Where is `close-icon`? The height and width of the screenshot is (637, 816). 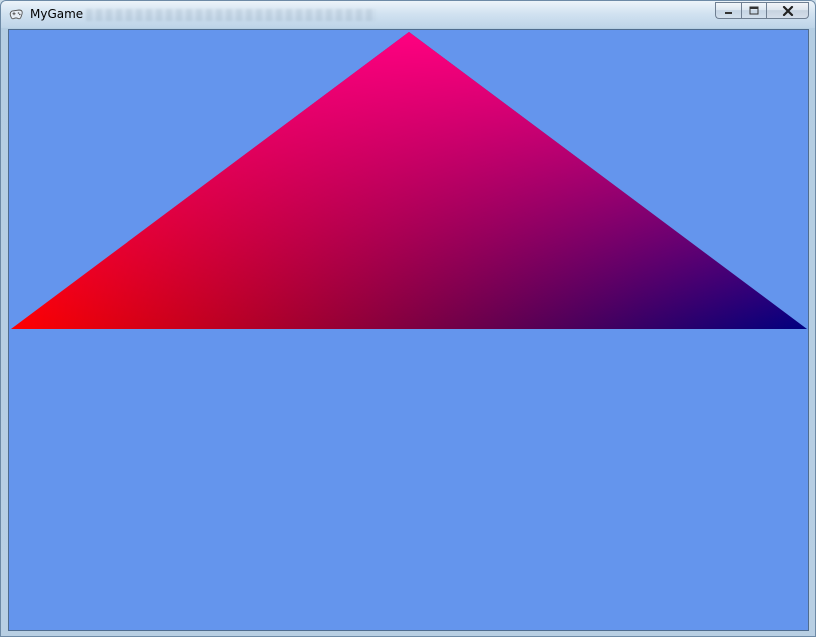
close-icon is located at coordinates (787, 10).